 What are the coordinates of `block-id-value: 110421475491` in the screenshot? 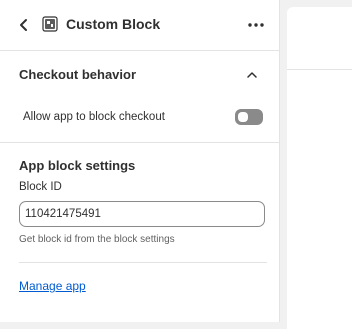 It's located at (63, 214).